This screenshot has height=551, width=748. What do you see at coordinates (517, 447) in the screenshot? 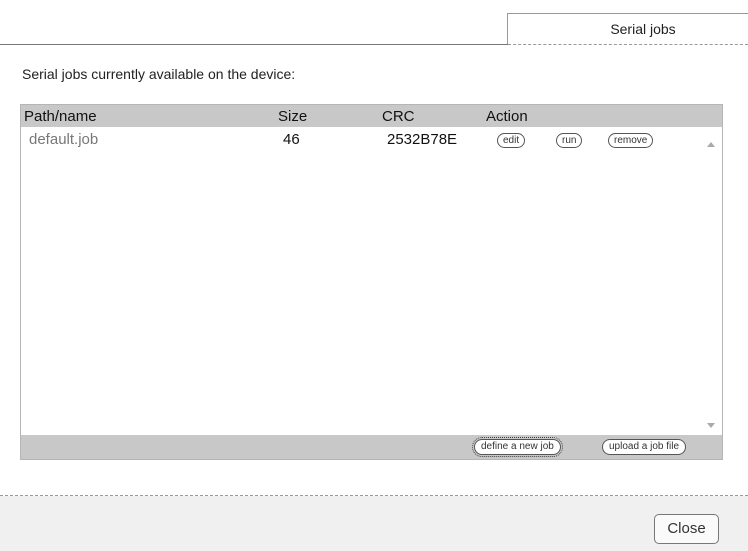
I see `define-new-job-button: define a new job` at bounding box center [517, 447].